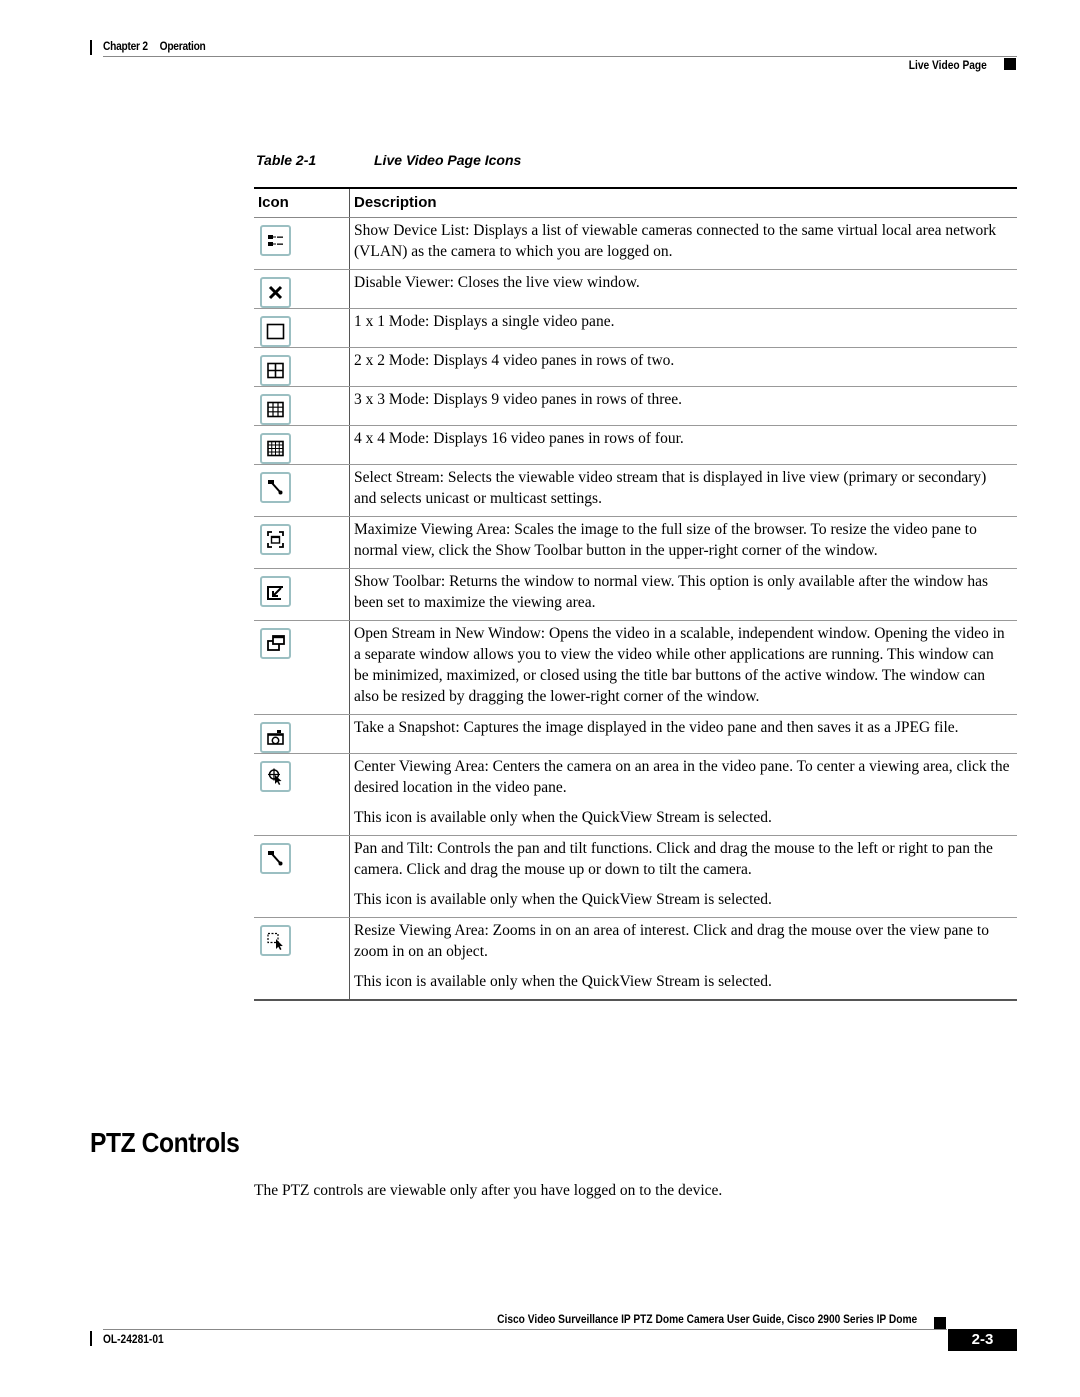 This screenshot has width=1080, height=1397. I want to click on center-view-icon, so click(275, 776).